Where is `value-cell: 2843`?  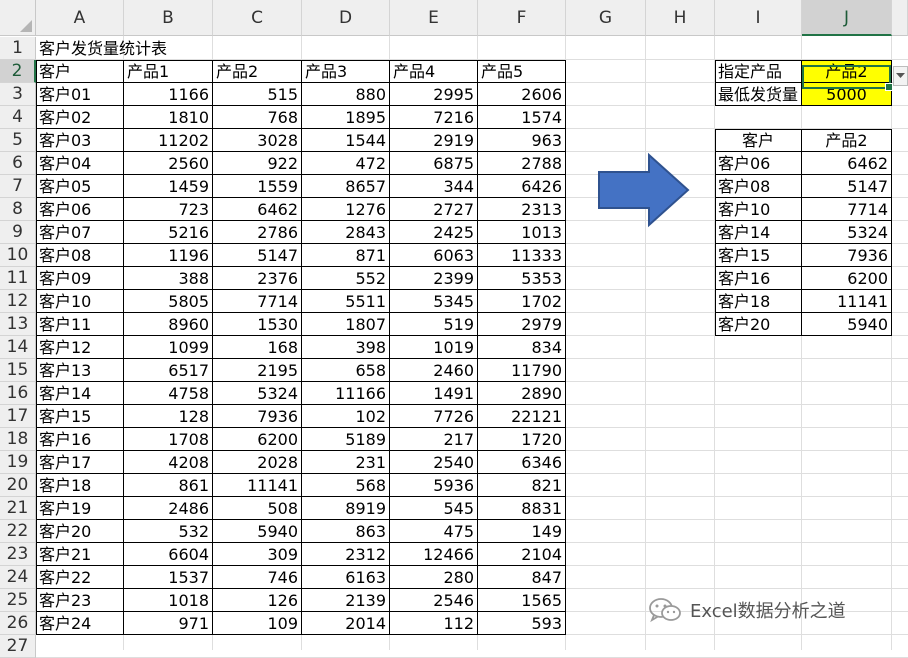 value-cell: 2843 is located at coordinates (346, 232).